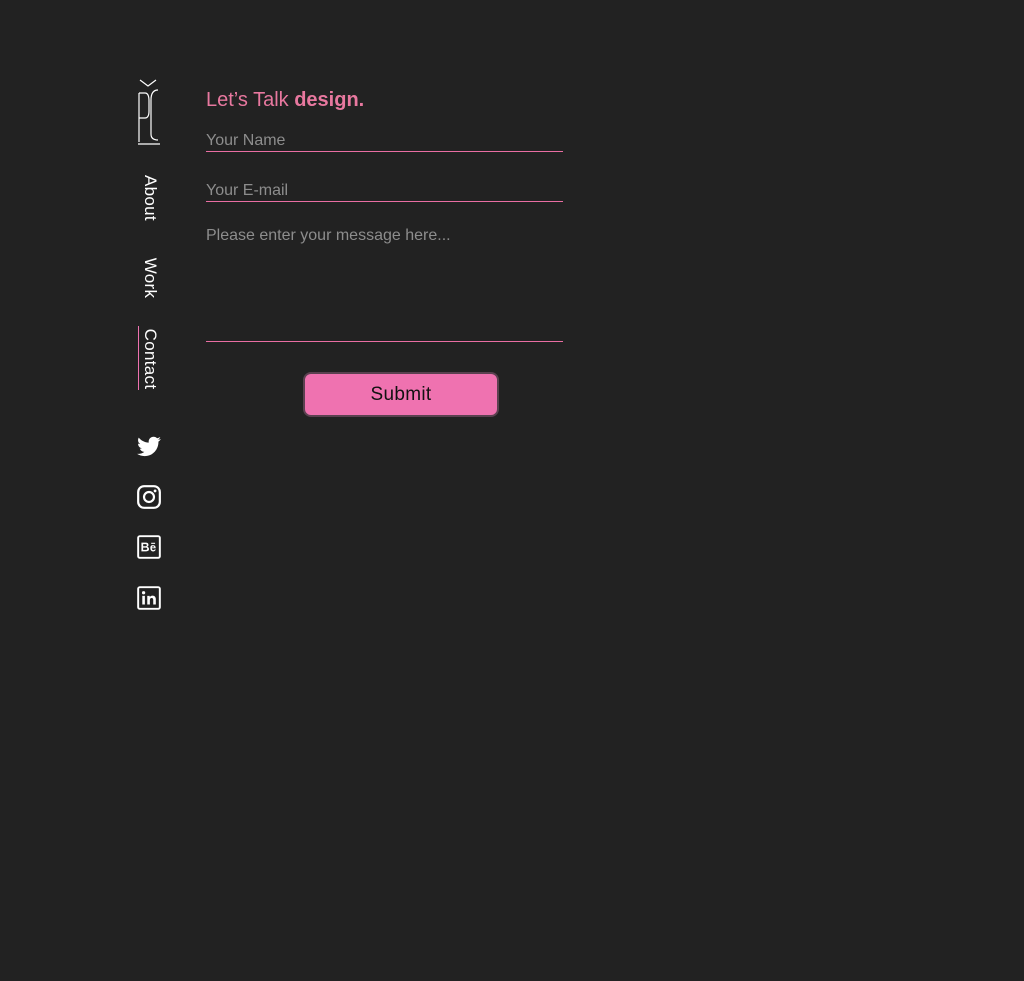 The width and height of the screenshot is (1024, 981). Describe the element at coordinates (384, 284) in the screenshot. I see `message-field` at that location.